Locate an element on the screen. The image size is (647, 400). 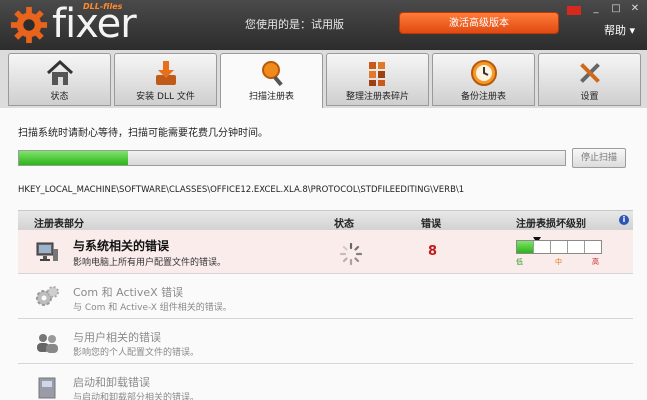
damage-level-meter is located at coordinates (559, 247).